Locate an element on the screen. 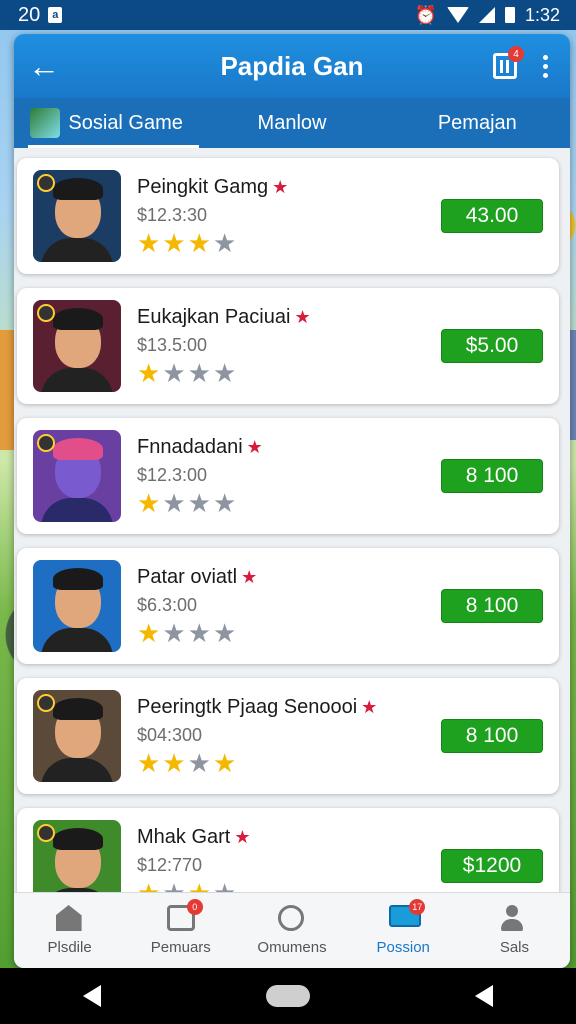 The width and height of the screenshot is (576, 1024). calendar-badge: 4 is located at coordinates (516, 54).